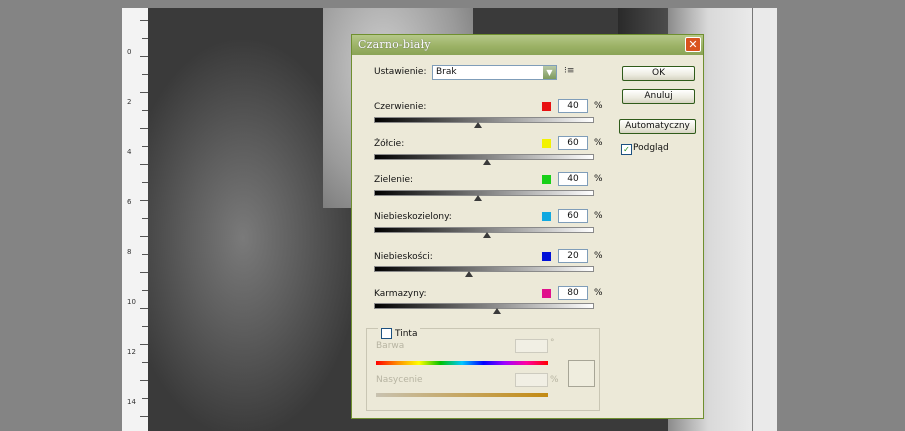 The width and height of the screenshot is (905, 431). Describe the element at coordinates (573, 256) in the screenshot. I see `value-field: 20` at that location.